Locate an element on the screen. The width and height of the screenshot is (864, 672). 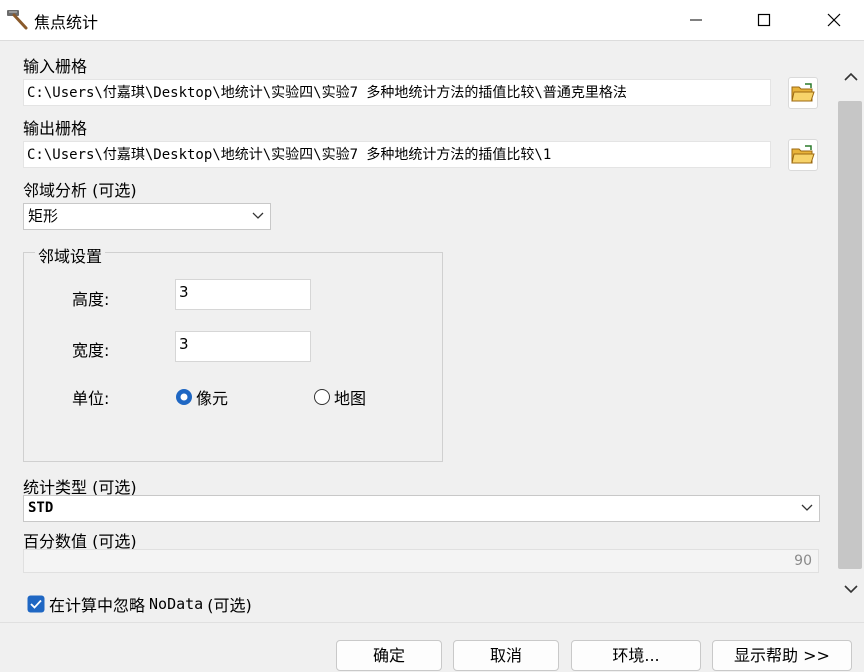
unit-label: 单位: is located at coordinates (91, 398).